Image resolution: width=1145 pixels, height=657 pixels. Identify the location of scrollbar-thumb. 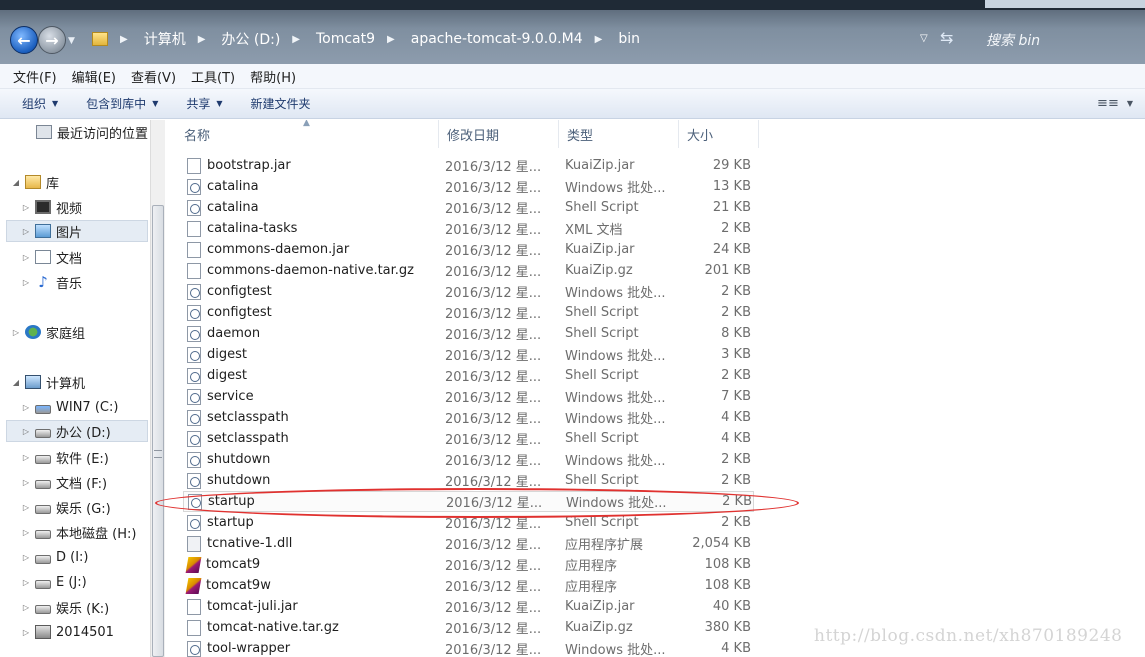
(158, 431).